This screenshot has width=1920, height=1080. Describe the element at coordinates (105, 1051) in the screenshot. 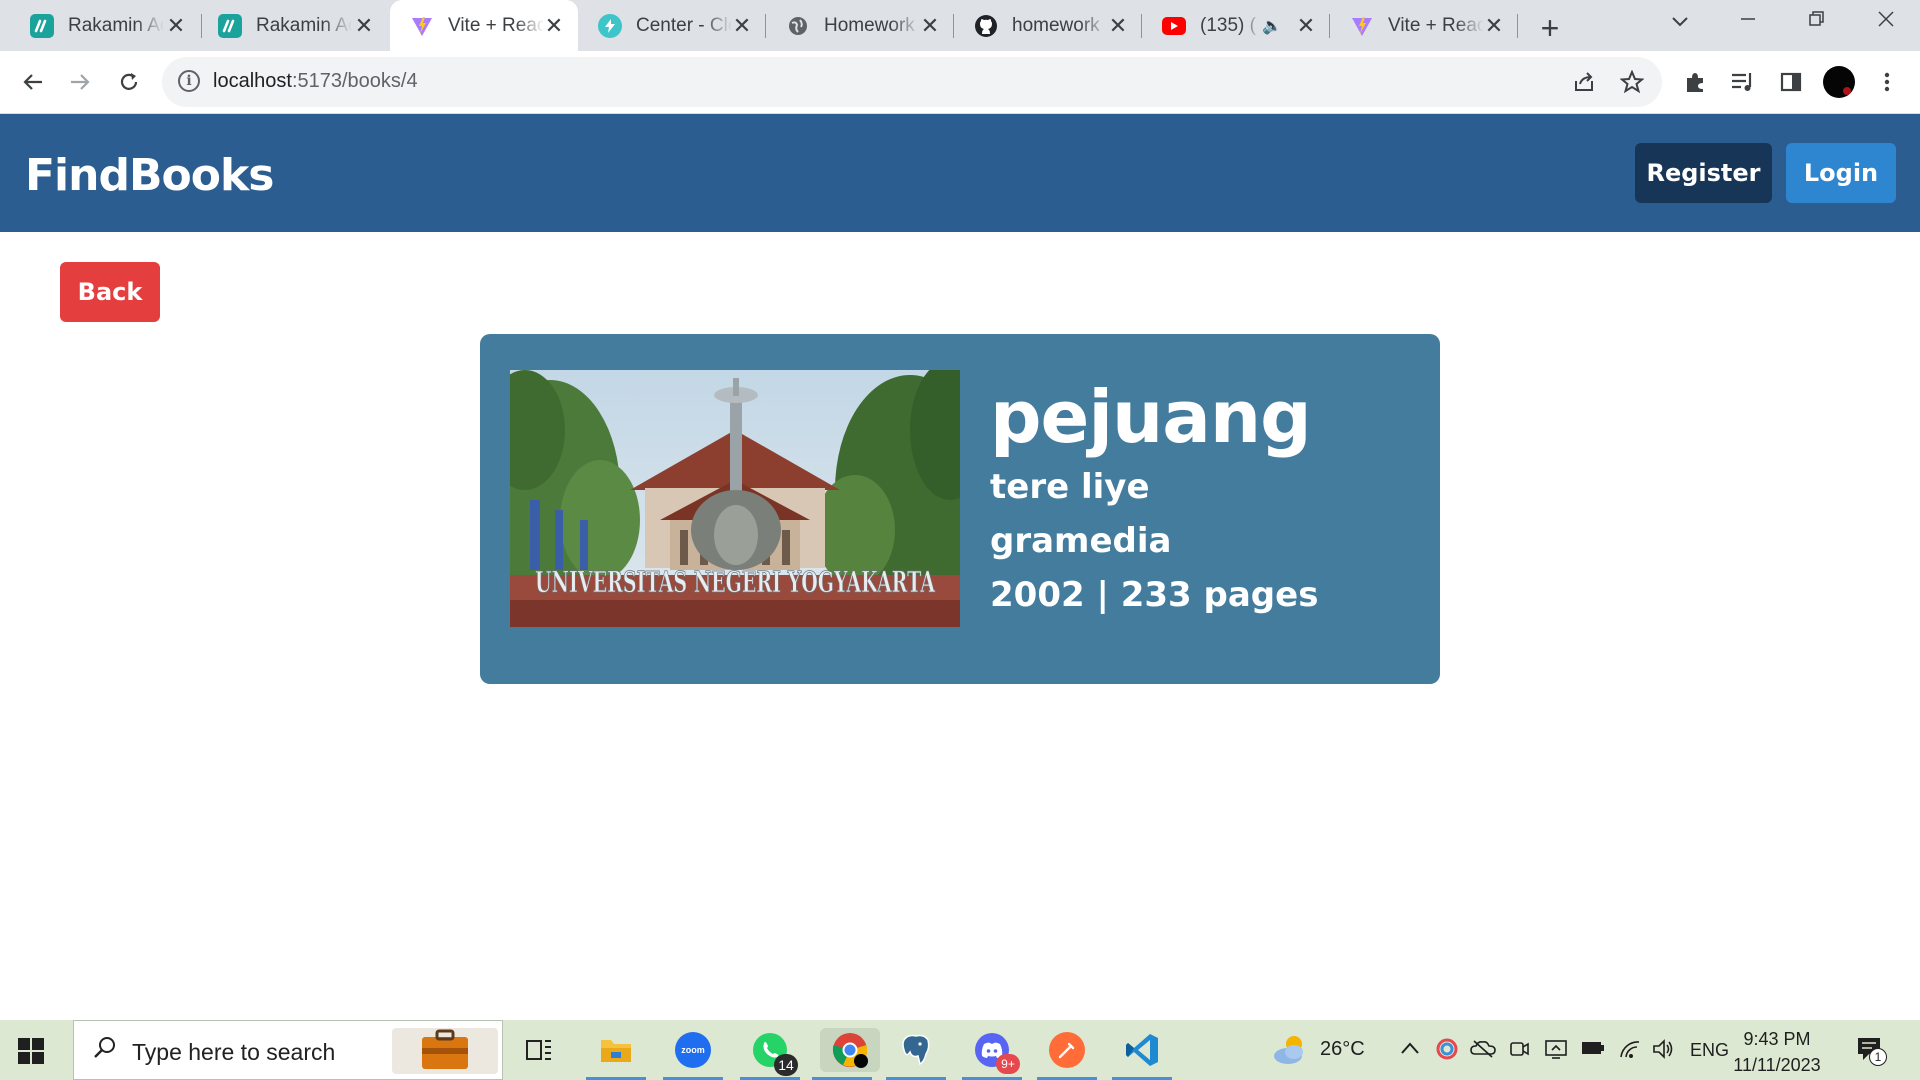

I see `search-icon` at that location.